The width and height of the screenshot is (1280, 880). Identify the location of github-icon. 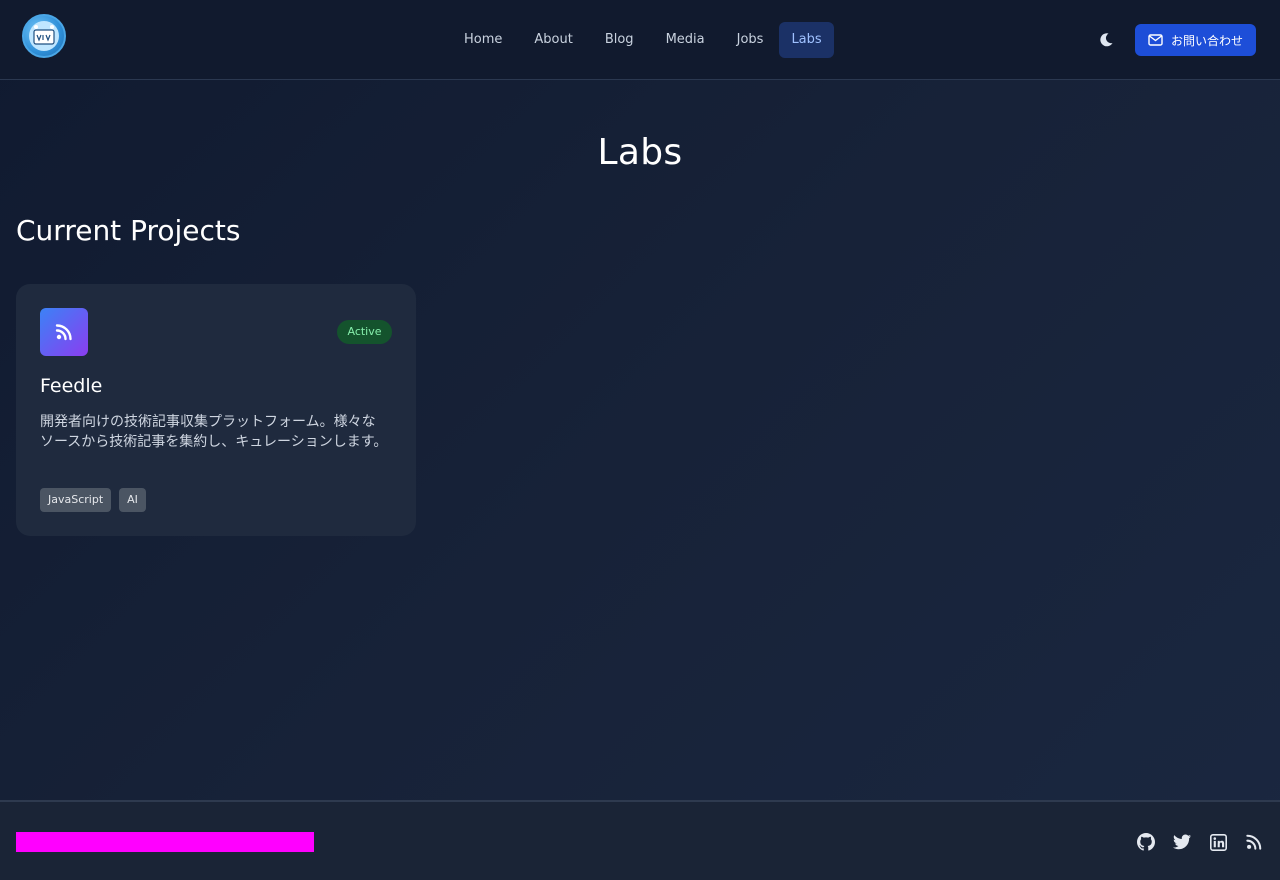
(1146, 842).